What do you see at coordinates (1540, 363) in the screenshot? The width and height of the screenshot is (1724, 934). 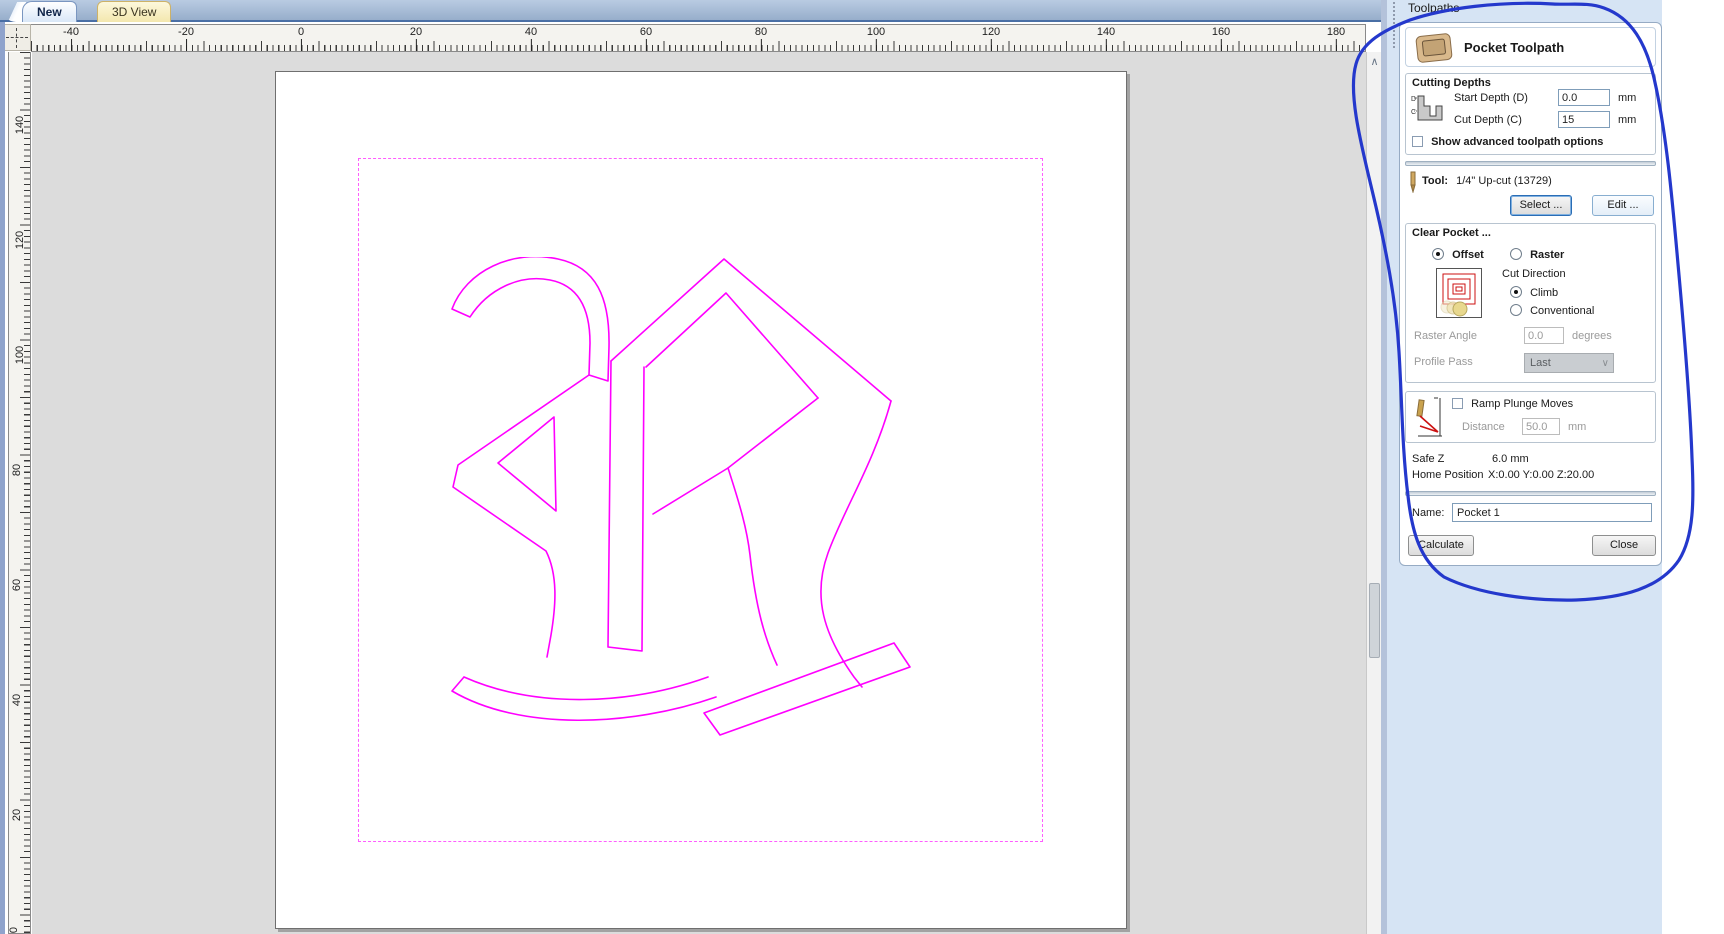 I see `profile-pass-value: Last` at bounding box center [1540, 363].